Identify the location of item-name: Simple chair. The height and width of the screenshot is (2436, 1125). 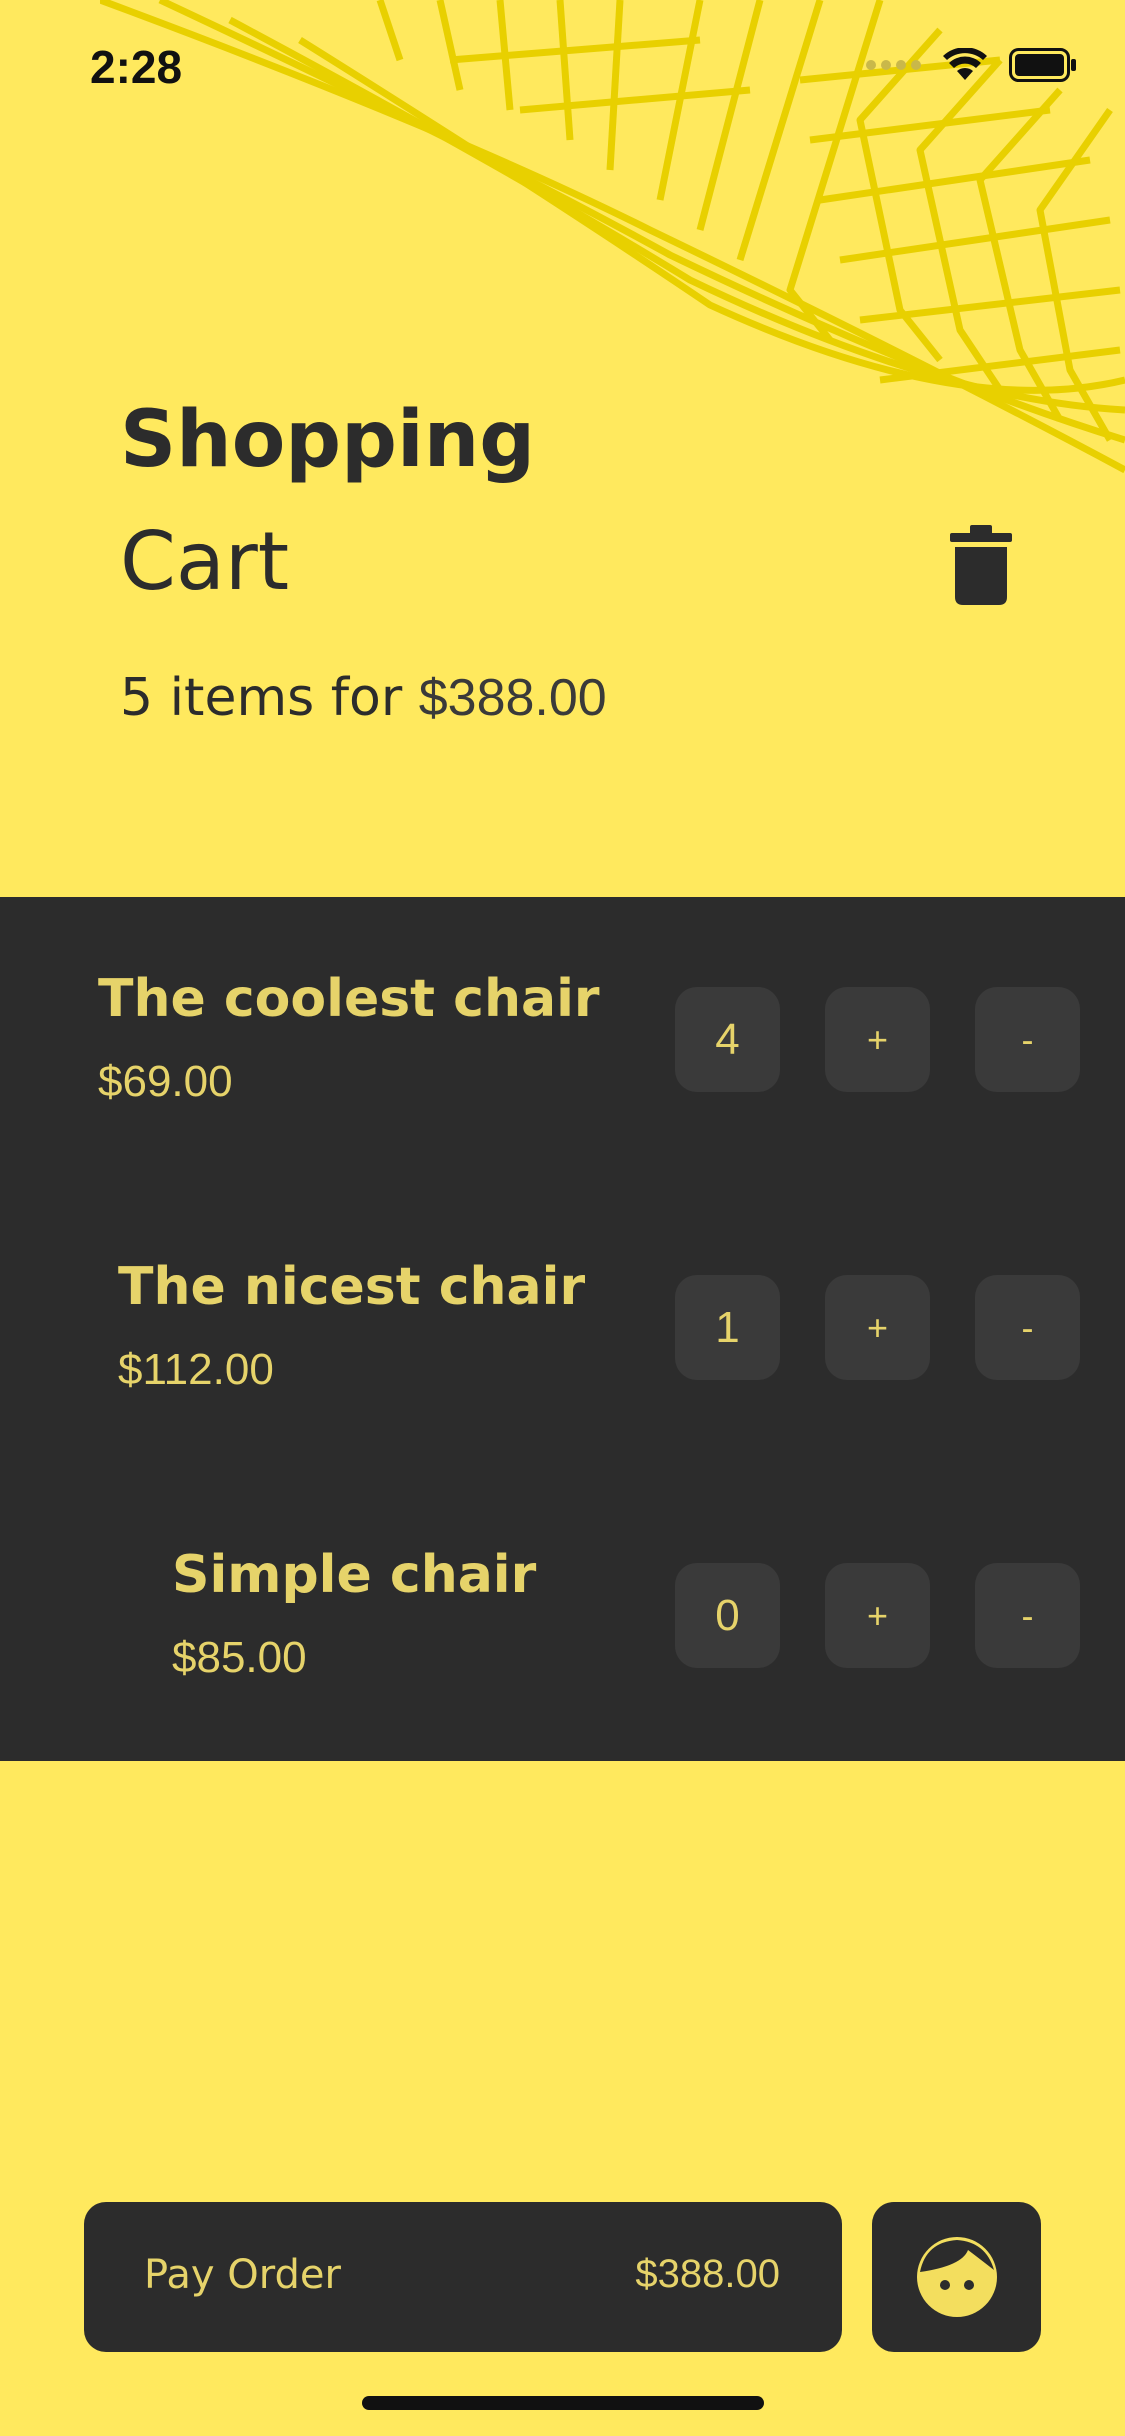
(354, 1575).